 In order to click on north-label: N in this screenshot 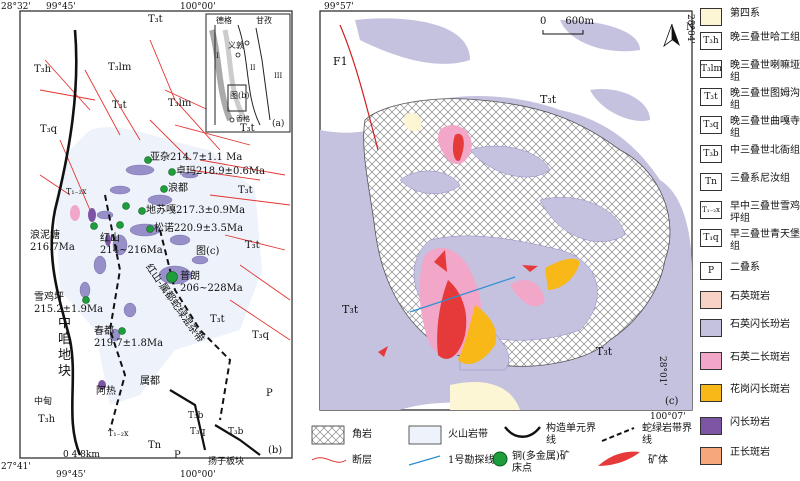, I will do `click(690, 27)`.